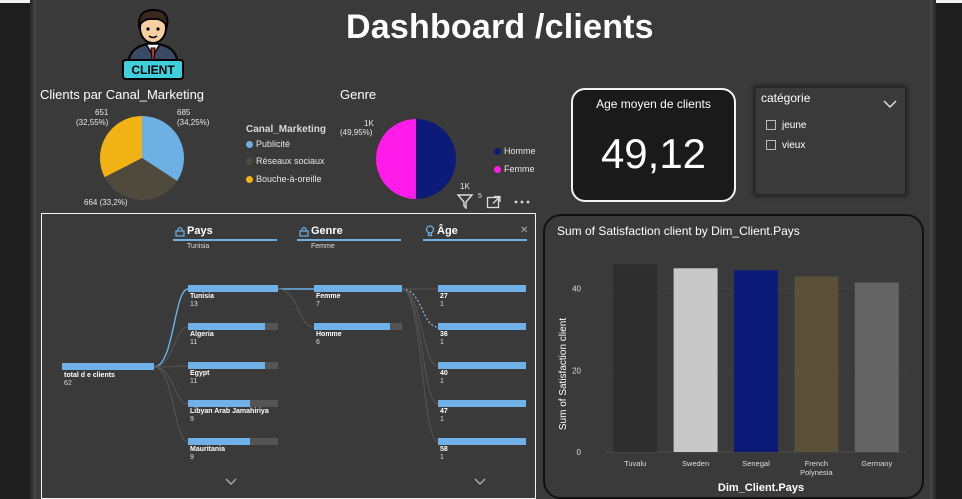 This screenshot has width=962, height=499. Describe the element at coordinates (635, 463) in the screenshot. I see `x-tick-label: Tuvalu` at that location.